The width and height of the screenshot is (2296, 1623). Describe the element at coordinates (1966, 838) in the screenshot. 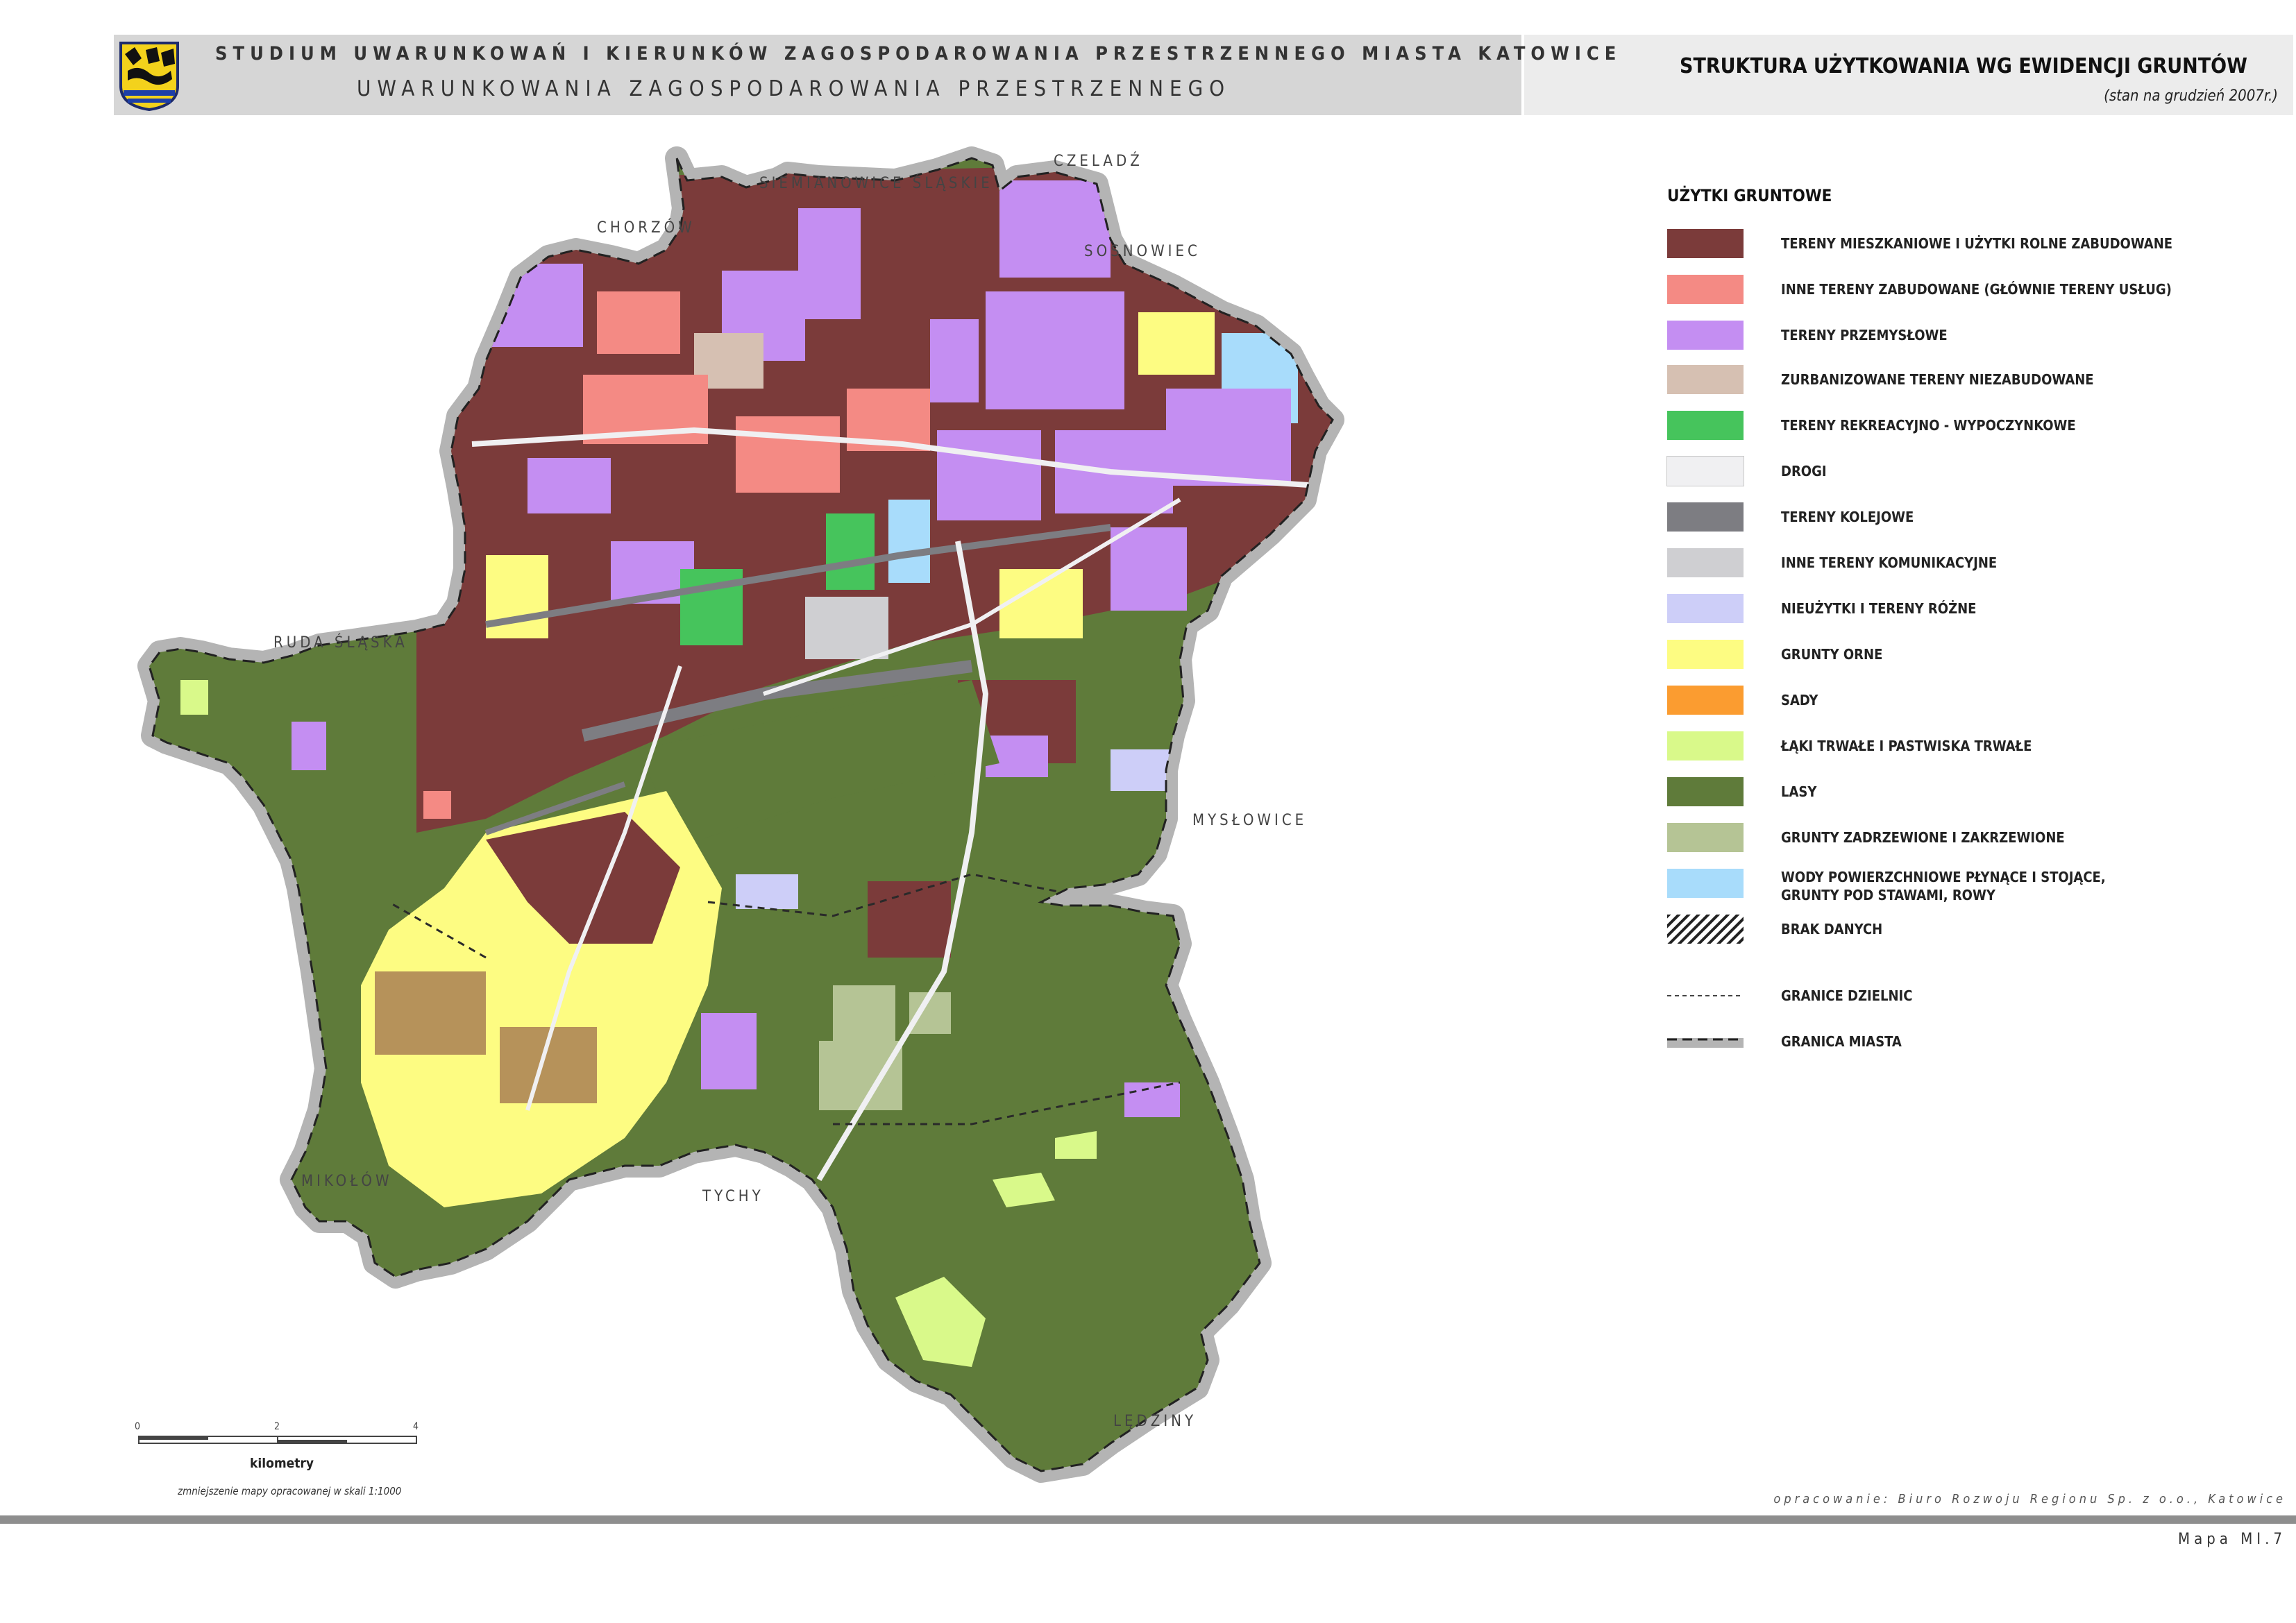

I see `legend-item-wooded: GRUNTY ZADRZEWIONE I ZAKRZEWIONE` at that location.